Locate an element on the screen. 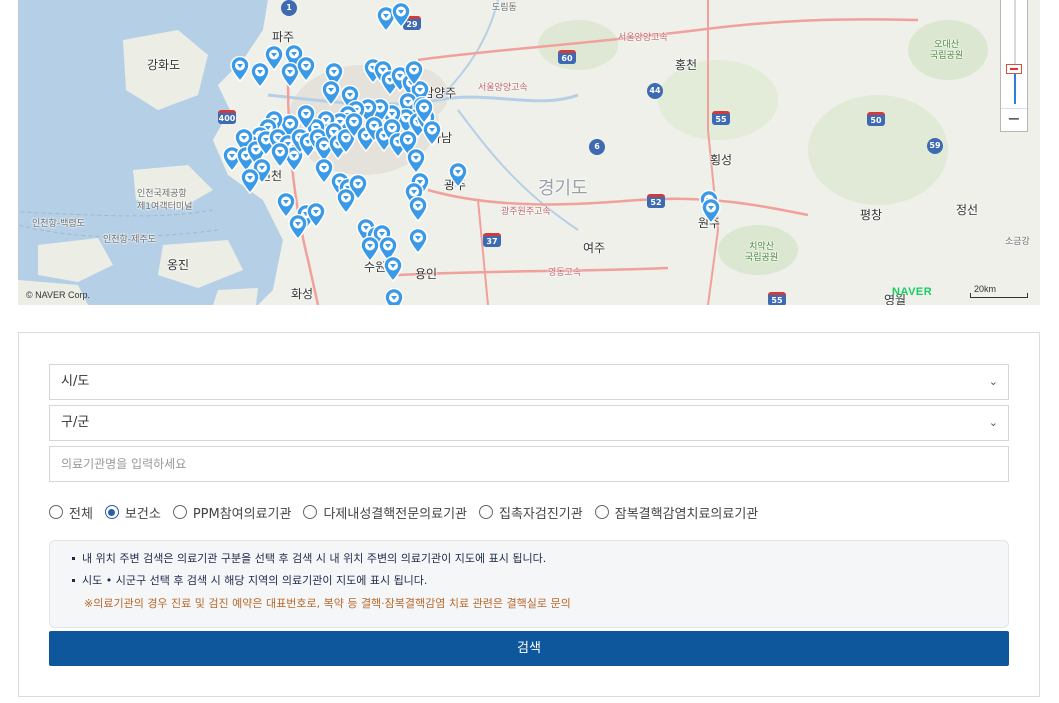 The height and width of the screenshot is (703, 1059). radio-label: 잠복결핵감염치료의료기관 is located at coordinates (686, 514).